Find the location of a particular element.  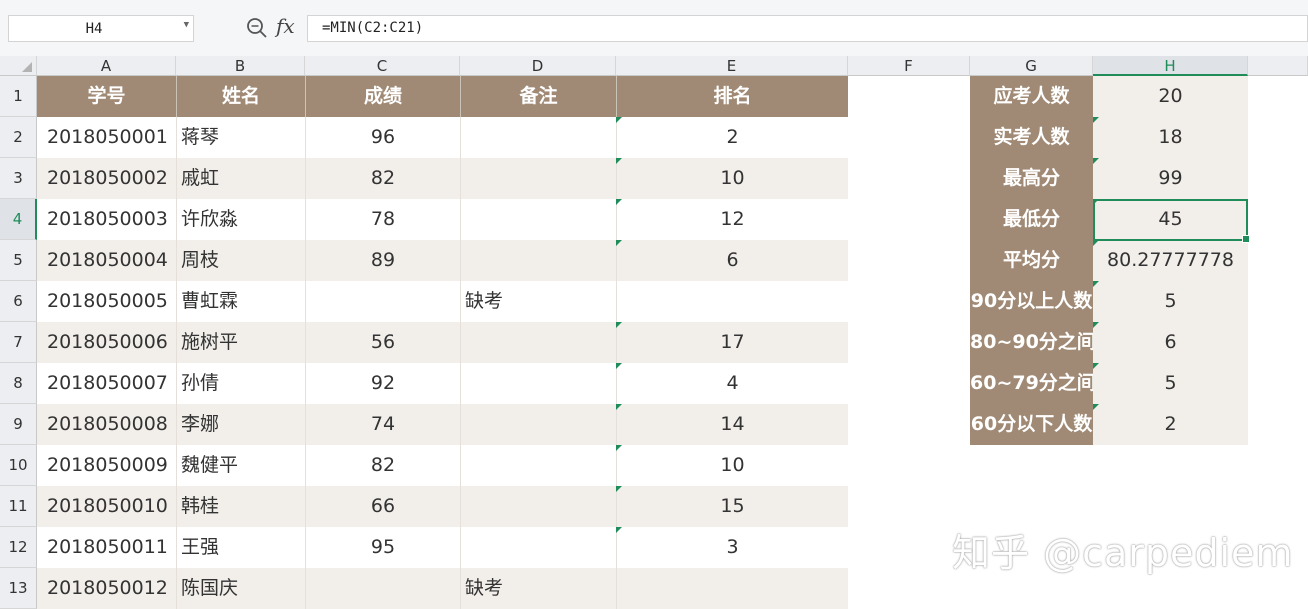

table-cell: 2018050003 is located at coordinates (106, 219).